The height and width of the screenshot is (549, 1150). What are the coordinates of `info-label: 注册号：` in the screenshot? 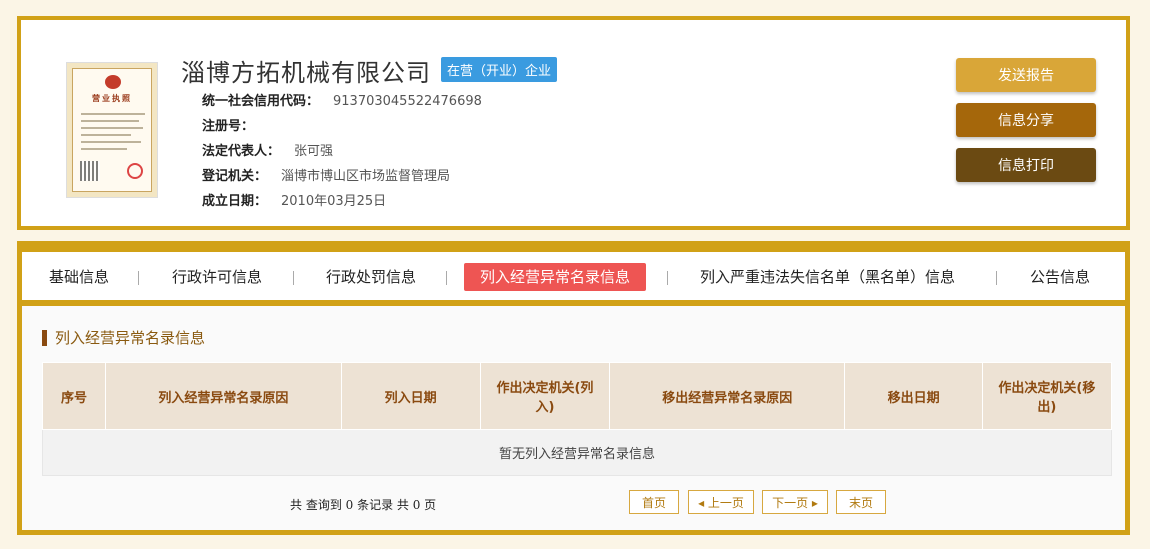 It's located at (228, 126).